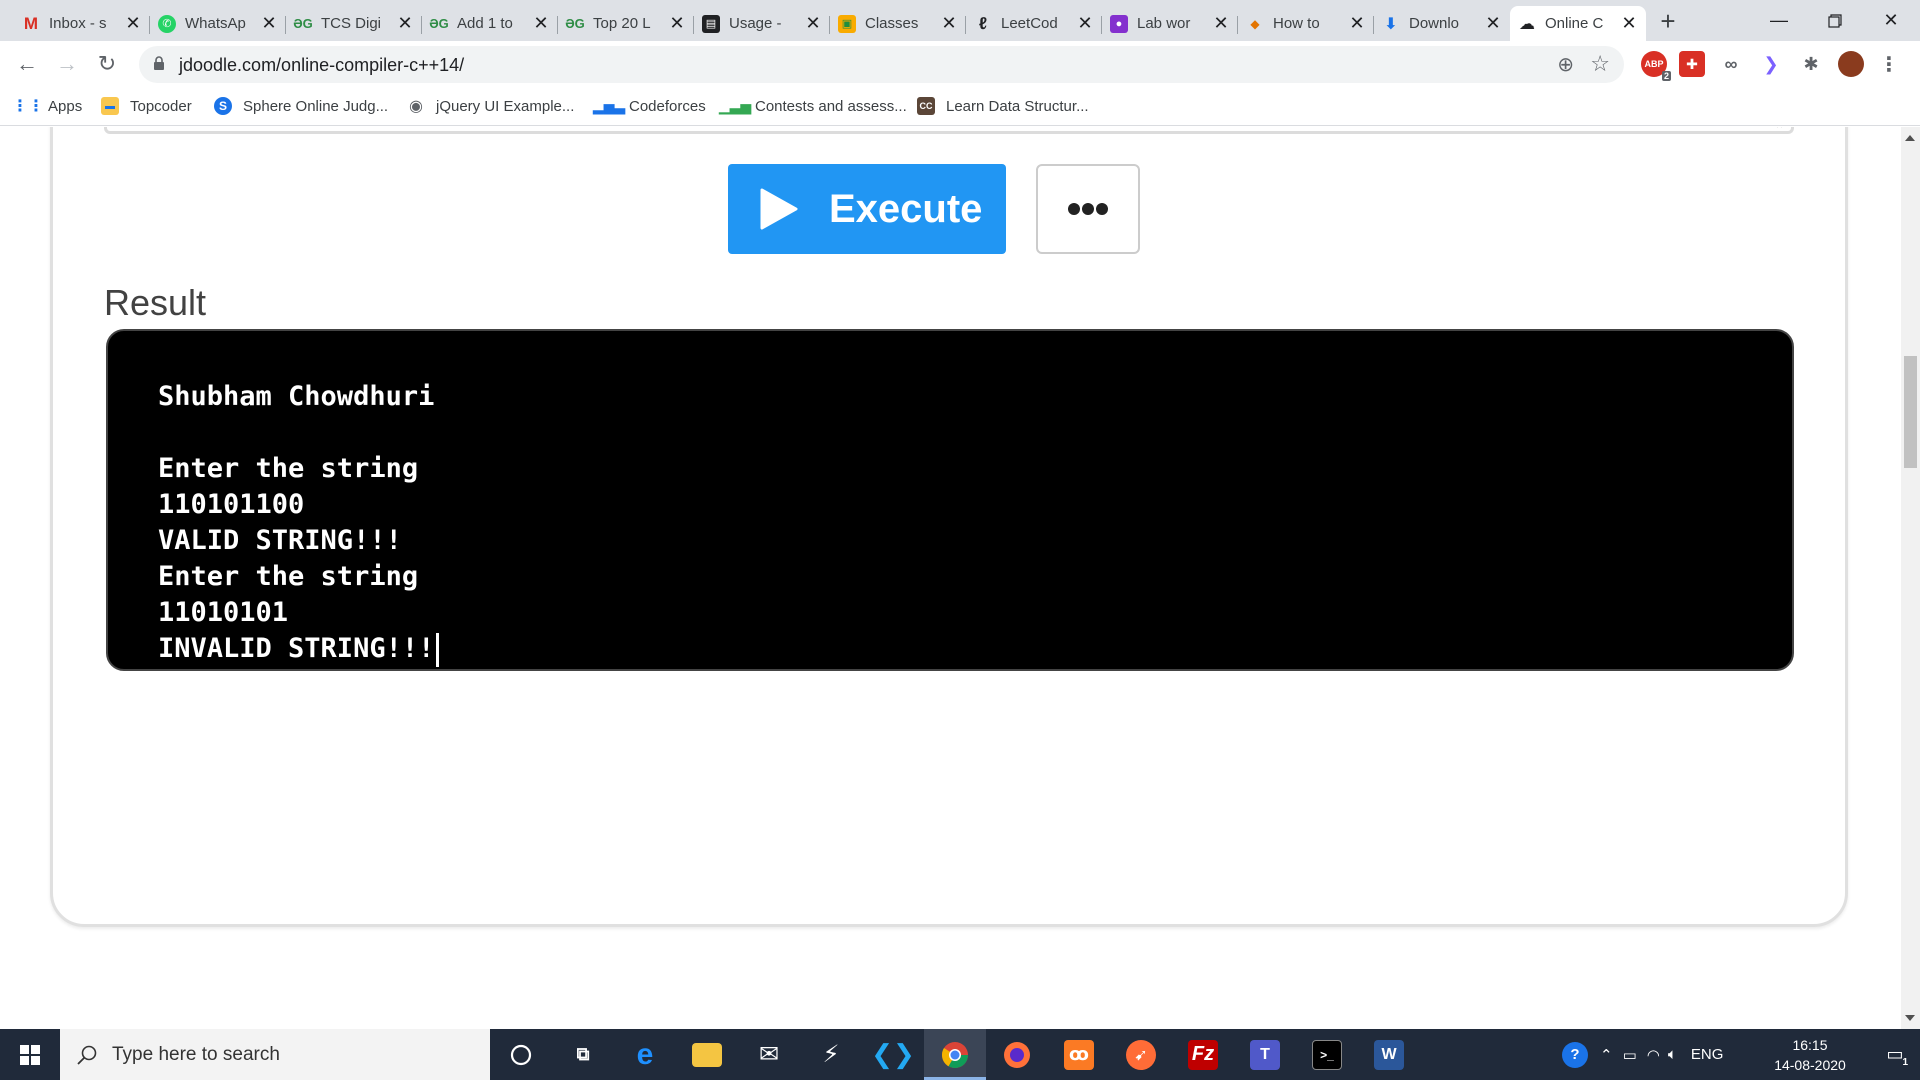  I want to click on zoom-icon: ⊕, so click(1565, 64).